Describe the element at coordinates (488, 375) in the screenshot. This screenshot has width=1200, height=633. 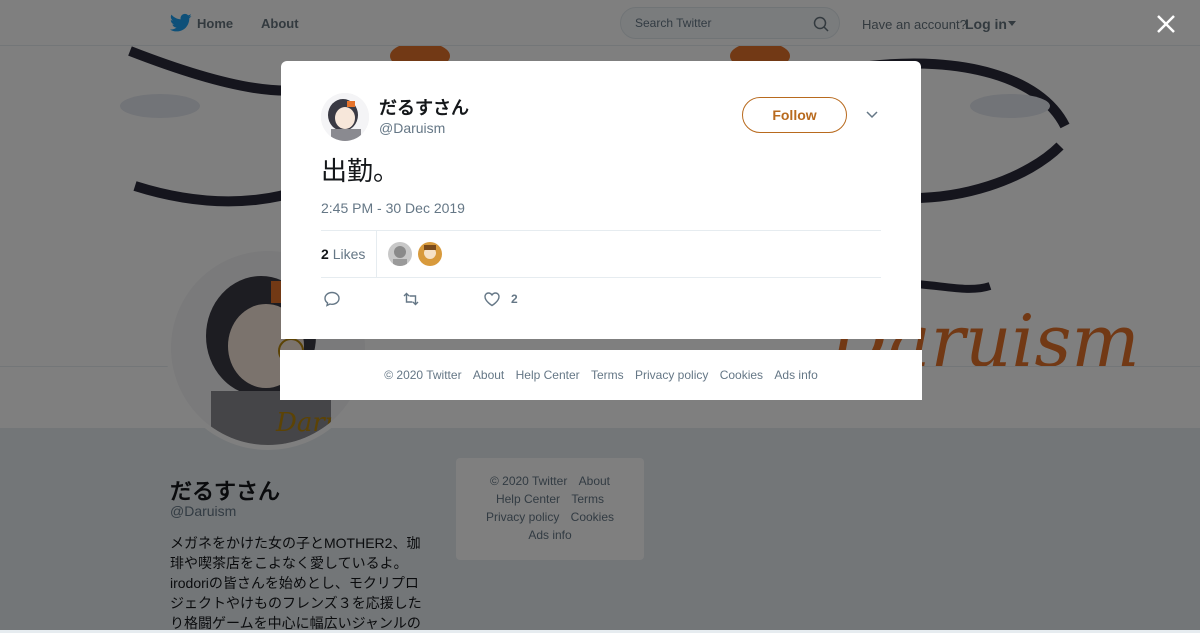
I see `modal-footer-about-link: About` at that location.